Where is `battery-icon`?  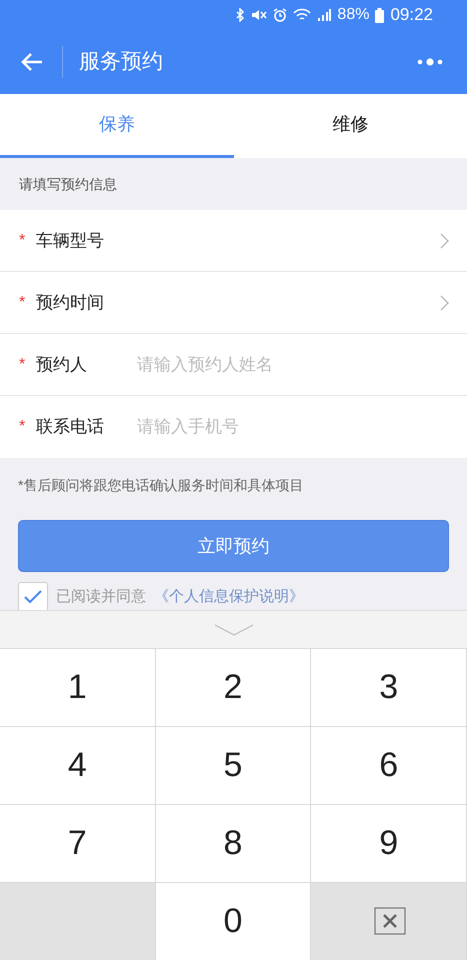 battery-icon is located at coordinates (379, 15).